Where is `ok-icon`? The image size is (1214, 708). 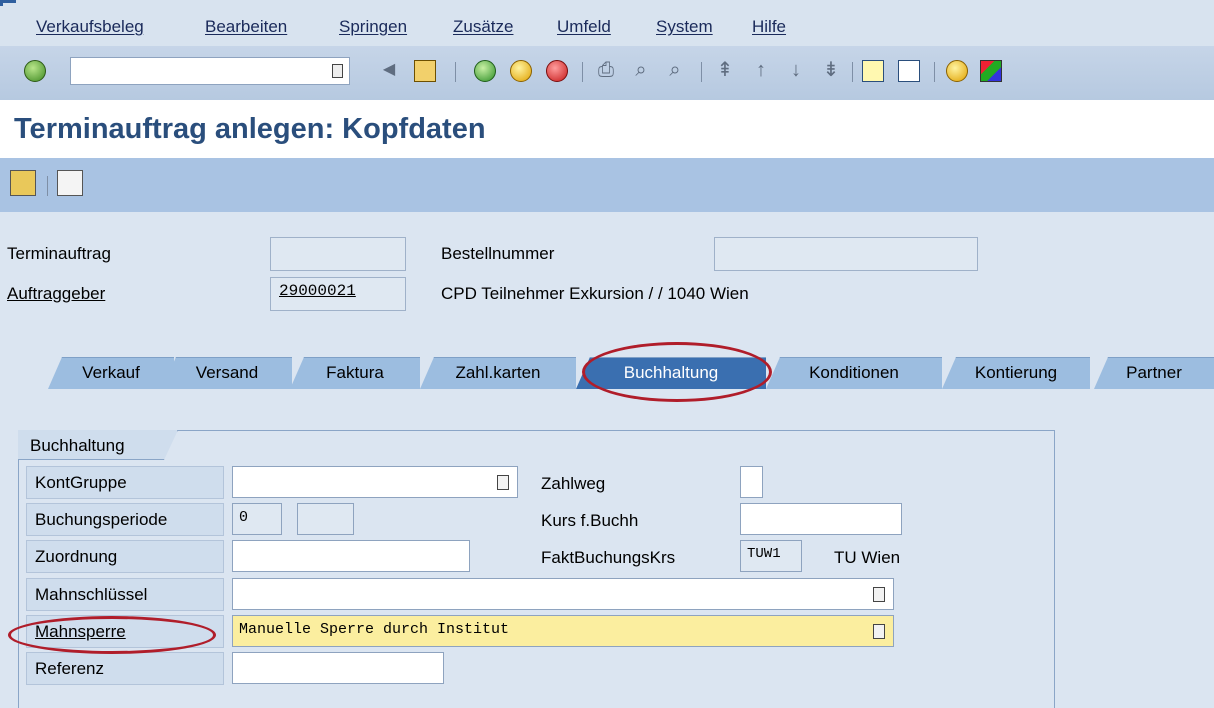
ok-icon is located at coordinates (35, 71).